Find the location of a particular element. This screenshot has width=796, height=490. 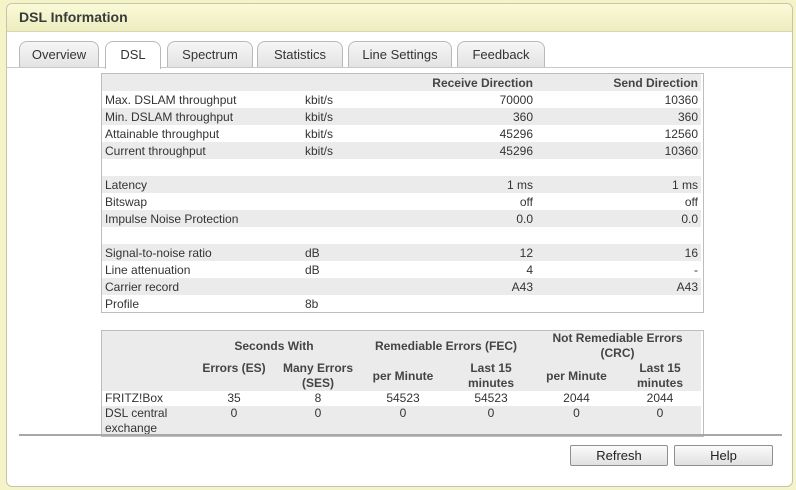

tab-statistics: Statistics is located at coordinates (300, 54).